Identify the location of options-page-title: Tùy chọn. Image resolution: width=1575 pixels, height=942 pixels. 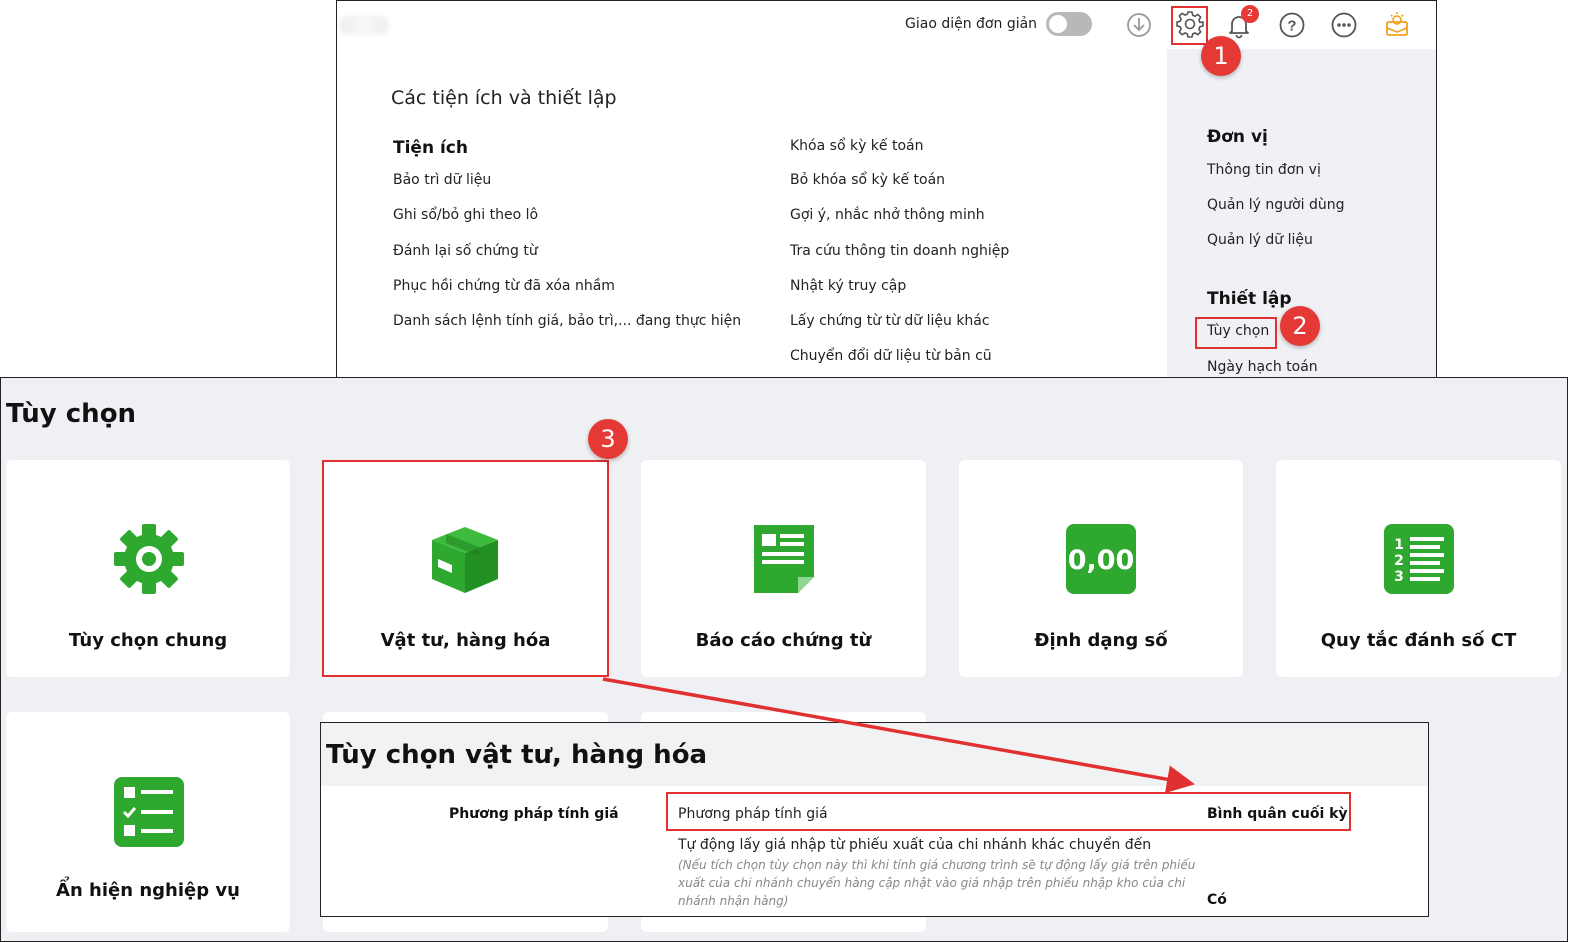
(71, 414).